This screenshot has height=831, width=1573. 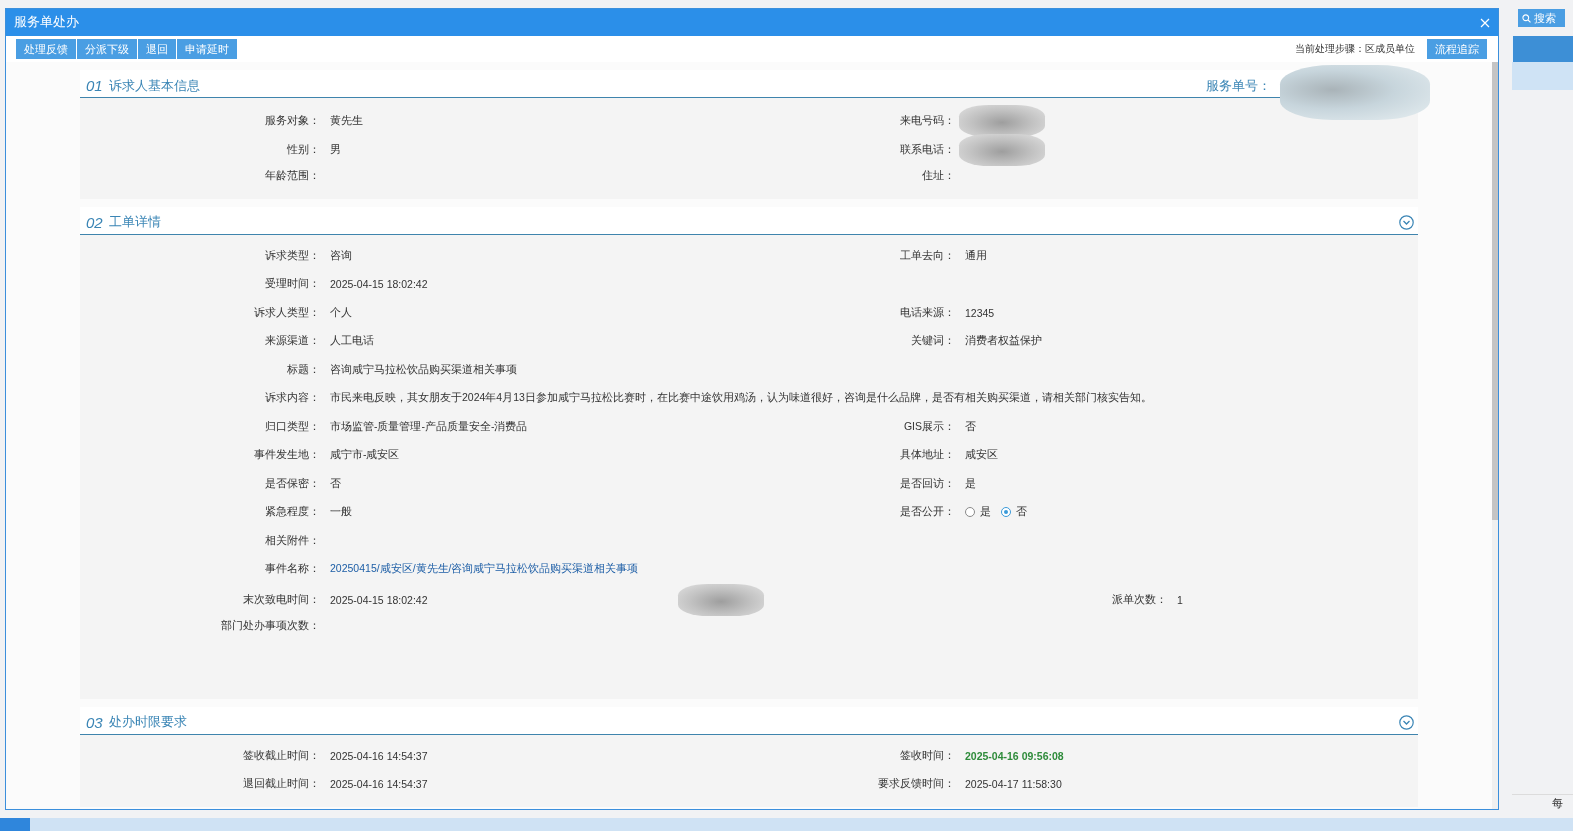 What do you see at coordinates (94, 722) in the screenshot?
I see `section-number: 03` at bounding box center [94, 722].